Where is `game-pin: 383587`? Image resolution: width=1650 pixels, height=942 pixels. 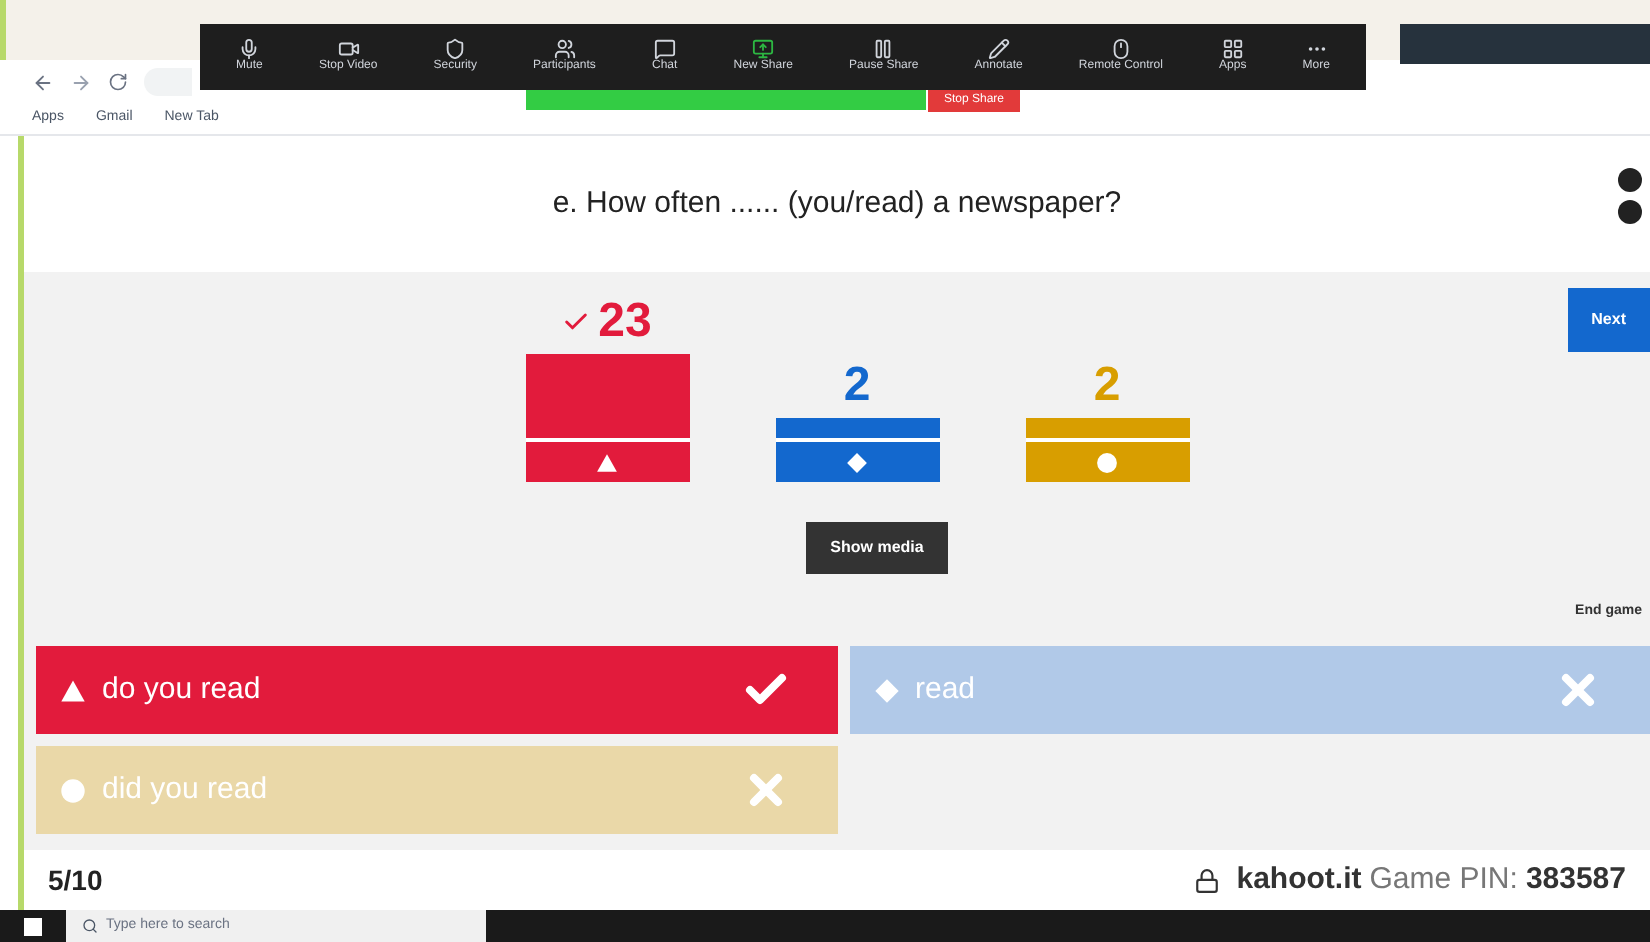 game-pin: 383587 is located at coordinates (1575, 879).